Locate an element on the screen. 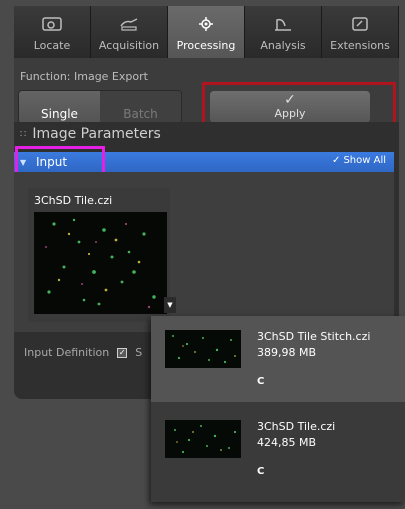  grip-icon: ∷ is located at coordinates (23, 134).